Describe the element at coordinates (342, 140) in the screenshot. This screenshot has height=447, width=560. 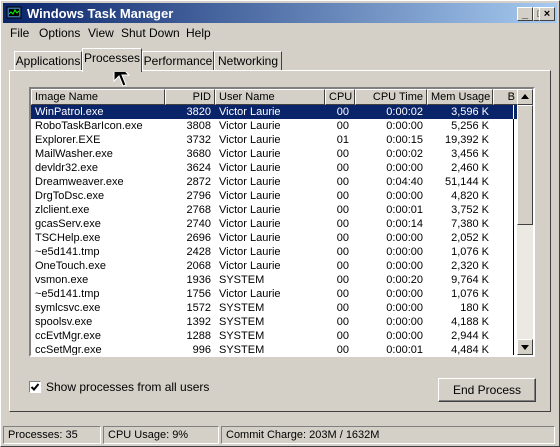
I see `cell-cpu: 01` at that location.